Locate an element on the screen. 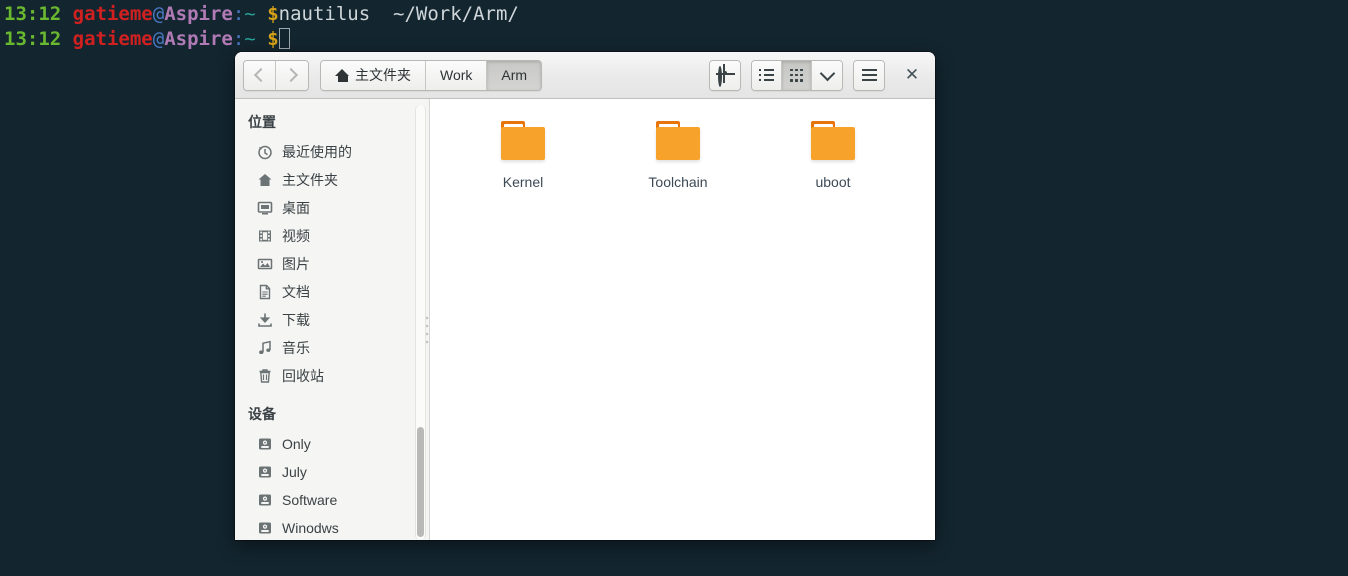 The image size is (1348, 576). sidebar-item-label: Winodws is located at coordinates (310, 528).